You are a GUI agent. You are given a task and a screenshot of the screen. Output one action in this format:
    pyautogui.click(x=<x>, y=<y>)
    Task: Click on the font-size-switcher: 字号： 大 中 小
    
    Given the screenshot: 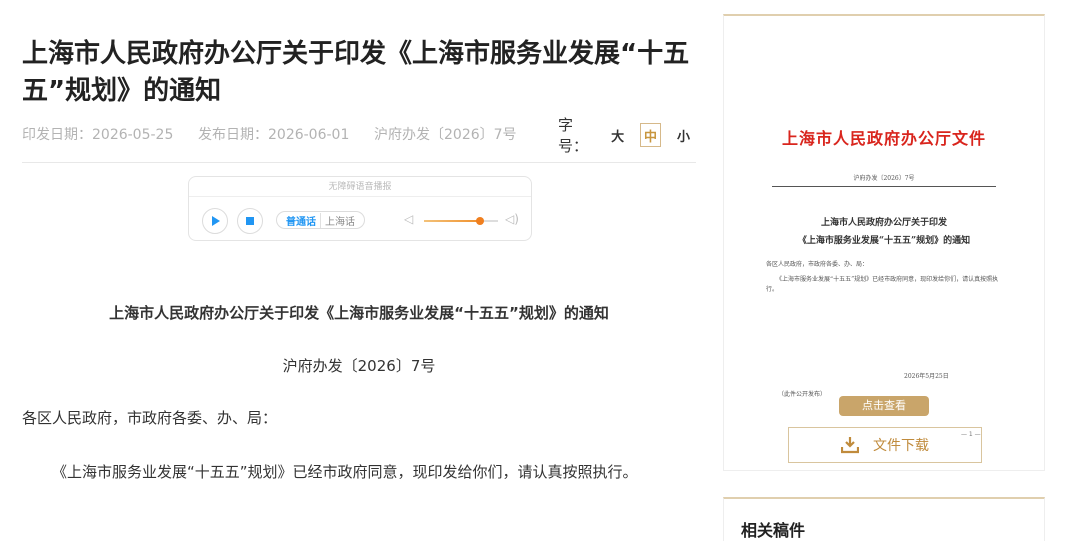 What is the action you would take?
    pyautogui.click(x=632, y=135)
    